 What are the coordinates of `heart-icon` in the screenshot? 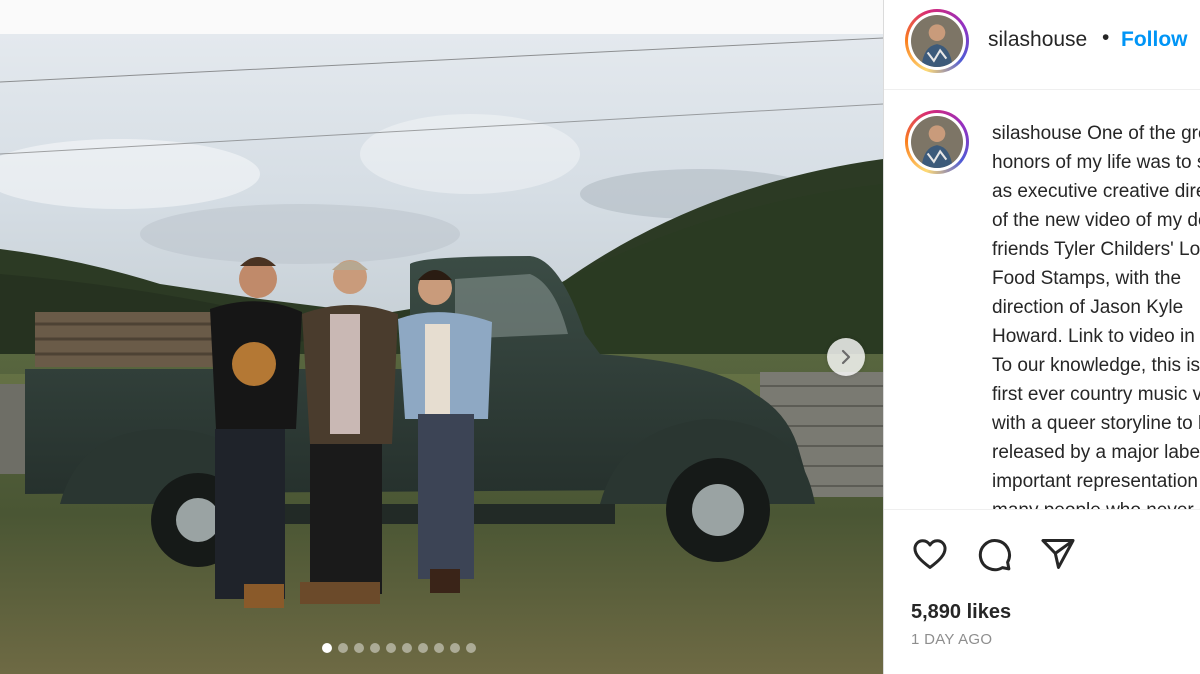 It's located at (930, 554).